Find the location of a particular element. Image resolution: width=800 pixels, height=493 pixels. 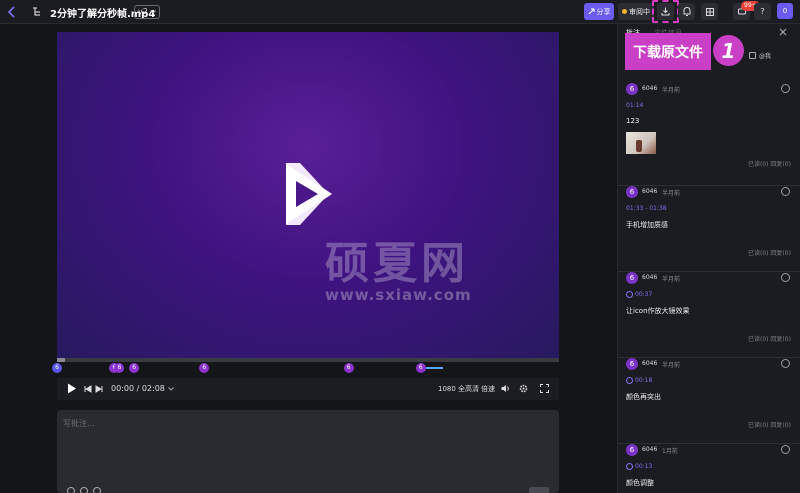

attachment-tool-icon is located at coordinates (84, 490).